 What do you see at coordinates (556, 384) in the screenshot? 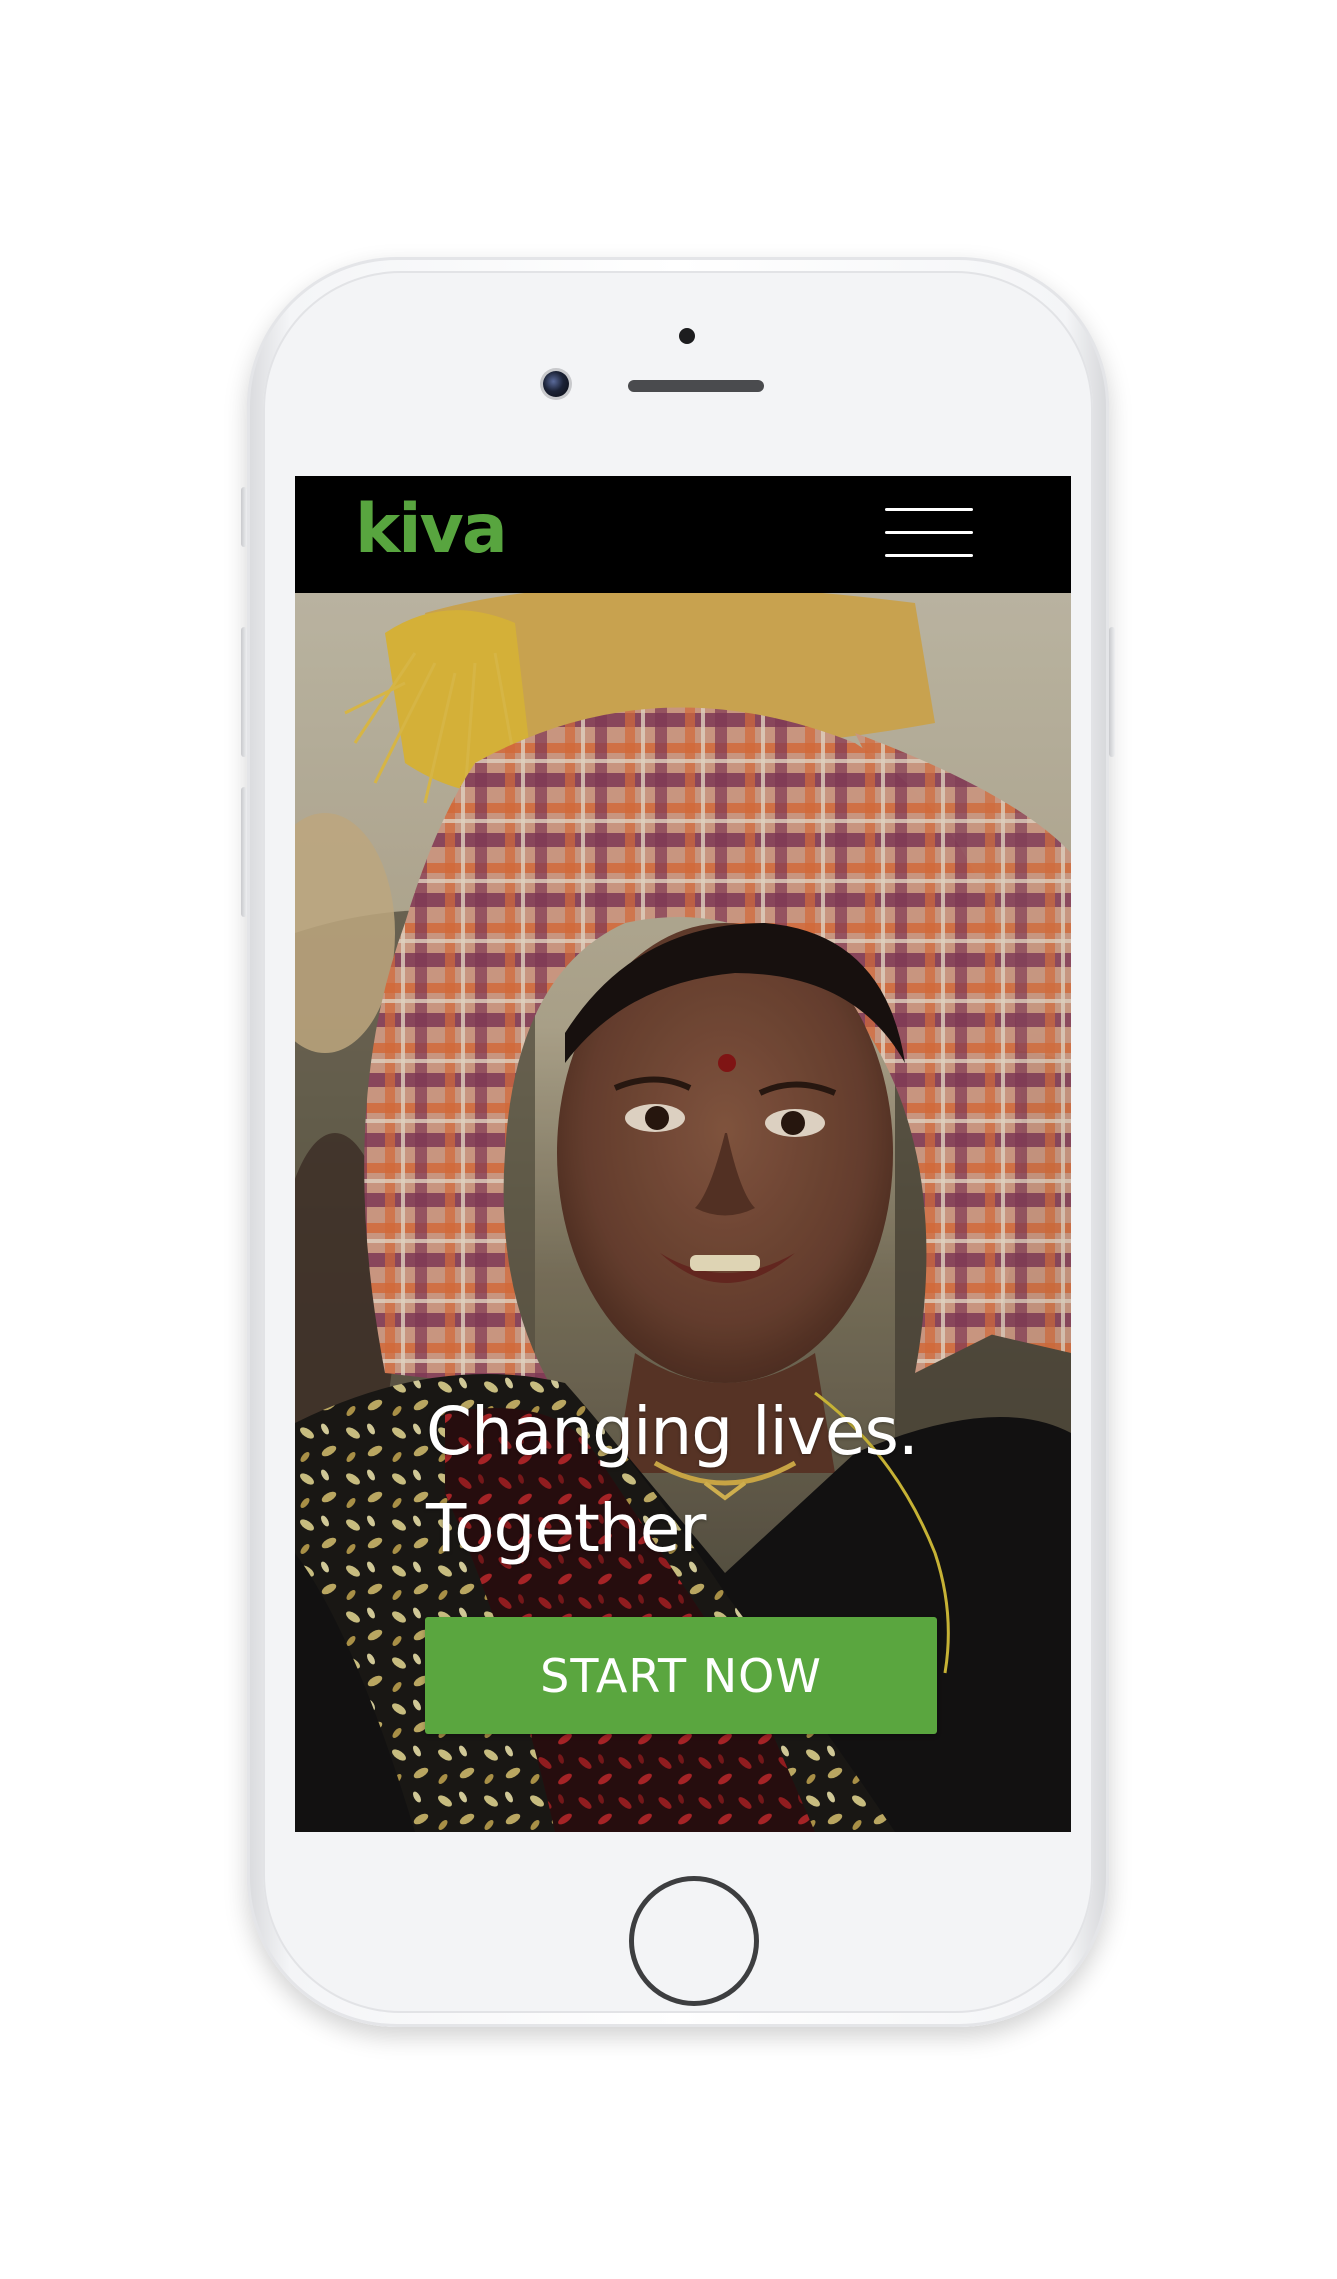
I see `front-camera-icon` at bounding box center [556, 384].